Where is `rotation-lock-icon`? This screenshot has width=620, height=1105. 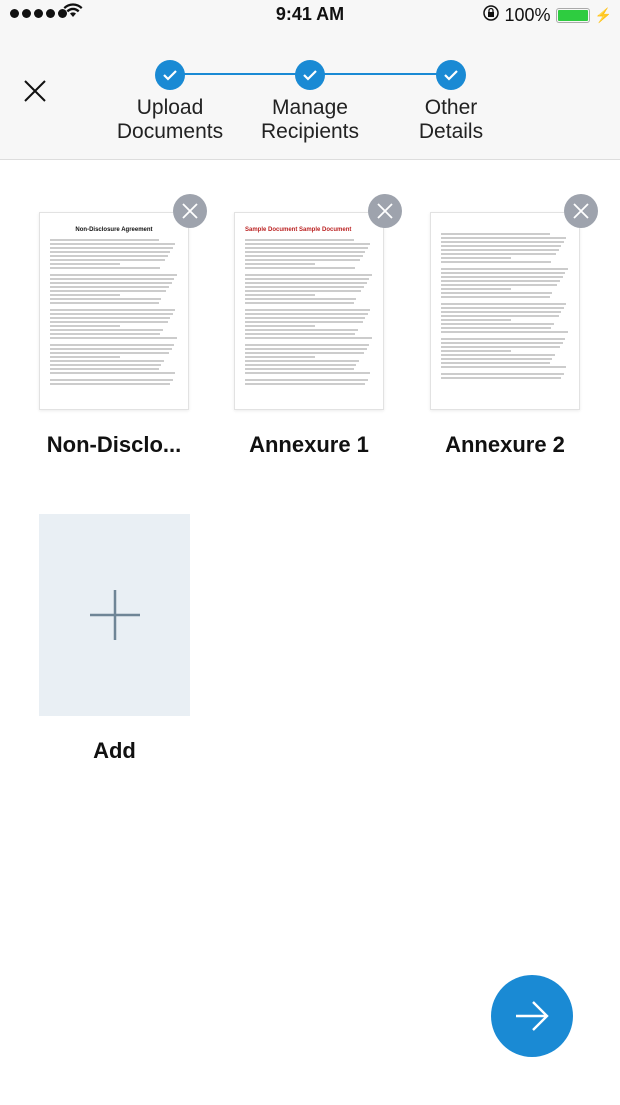 rotation-lock-icon is located at coordinates (491, 15).